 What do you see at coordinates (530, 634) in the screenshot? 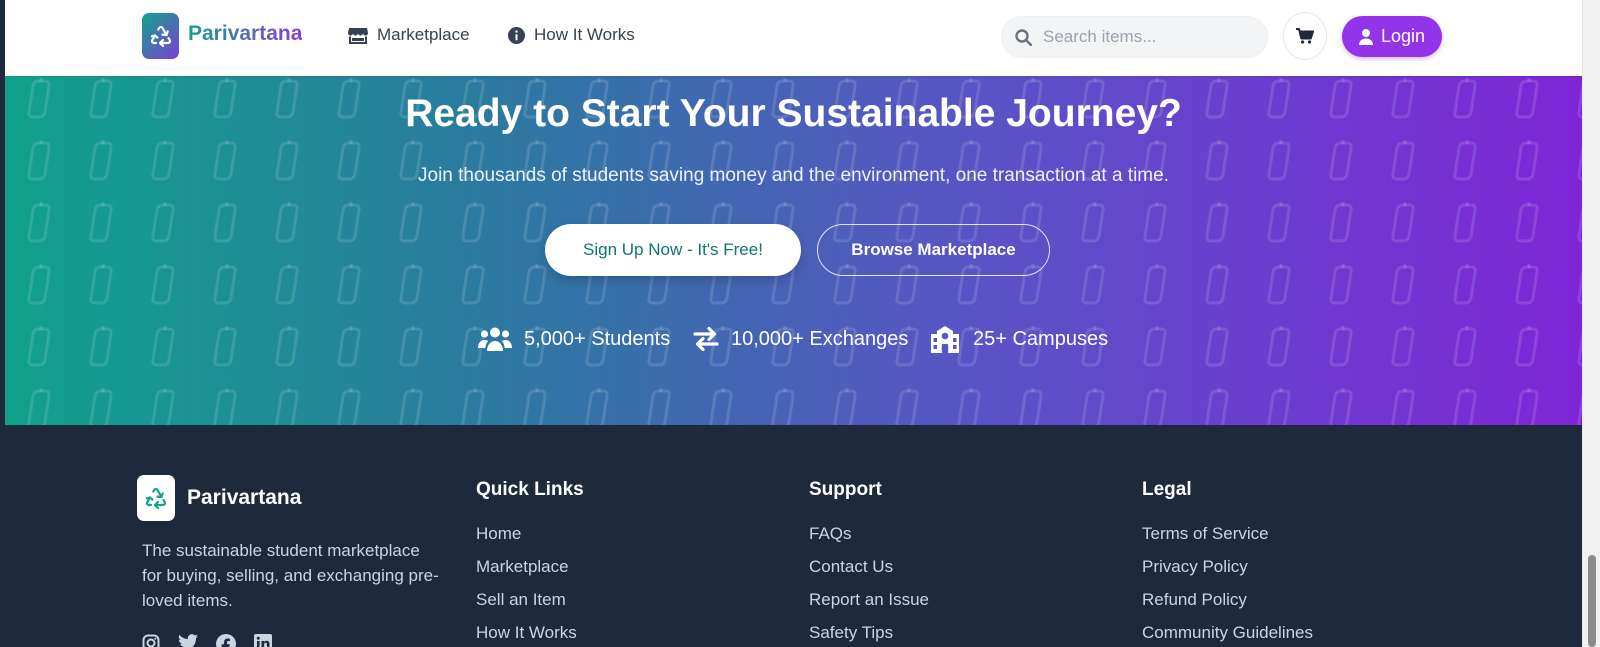
I see `footer-link-how-it-works: How It Works` at bounding box center [530, 634].